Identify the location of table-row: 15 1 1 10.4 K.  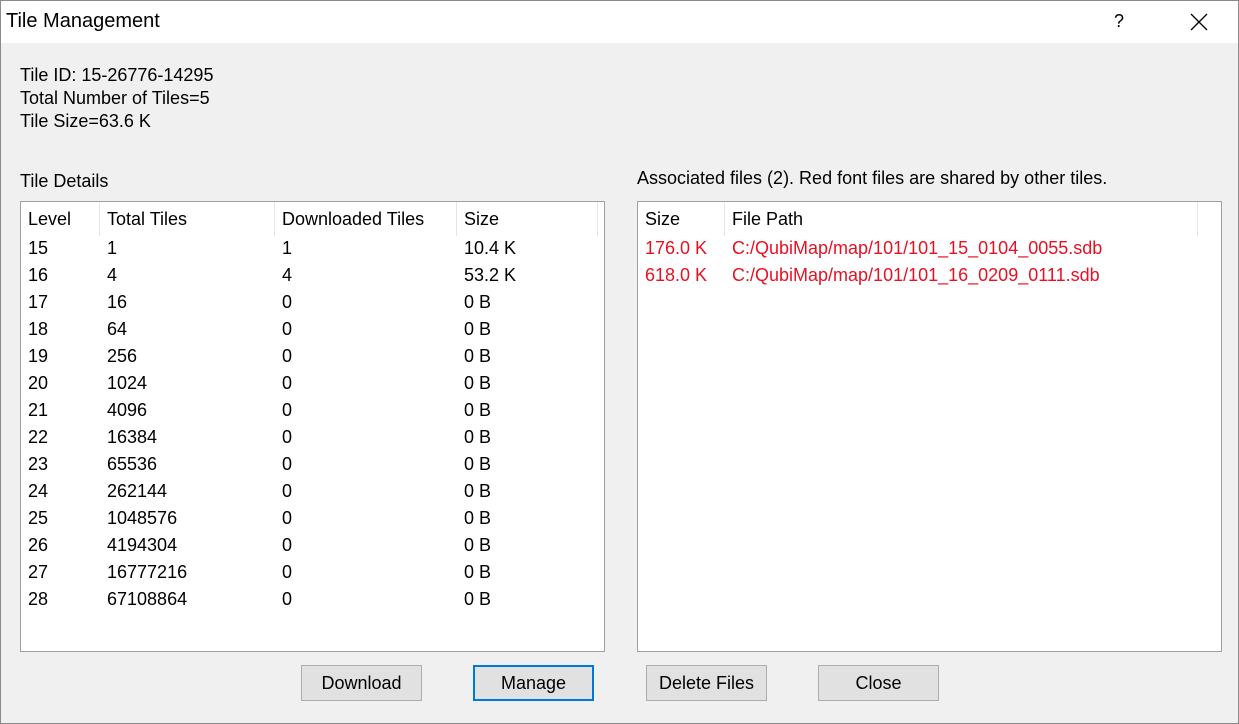
(312, 248).